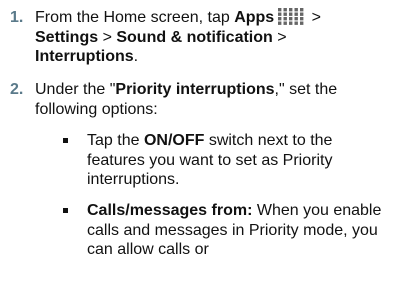  I want to click on apps-grid-icon, so click(291, 17).